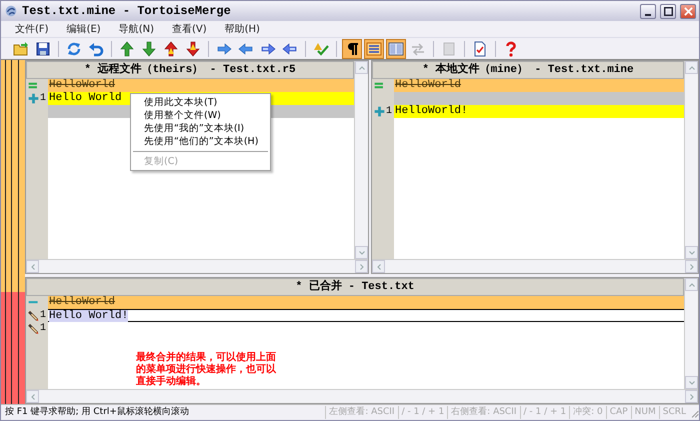 The width and height of the screenshot is (700, 421). Describe the element at coordinates (206, 370) in the screenshot. I see `annotation-text: 最终合并的结果，可以使用上面的菜单项进行快速操作，也可以直接手动编辑。` at that location.